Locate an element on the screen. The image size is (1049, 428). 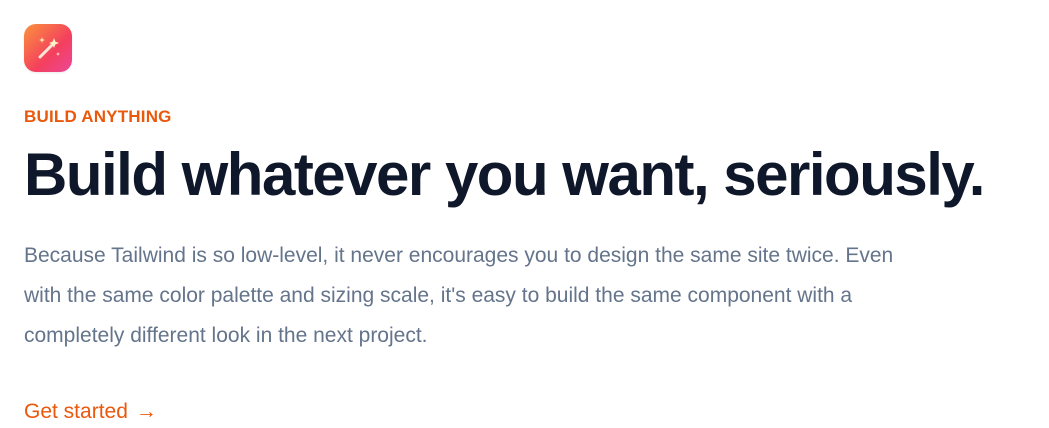
get-started-link: Get started → is located at coordinates (90, 412).